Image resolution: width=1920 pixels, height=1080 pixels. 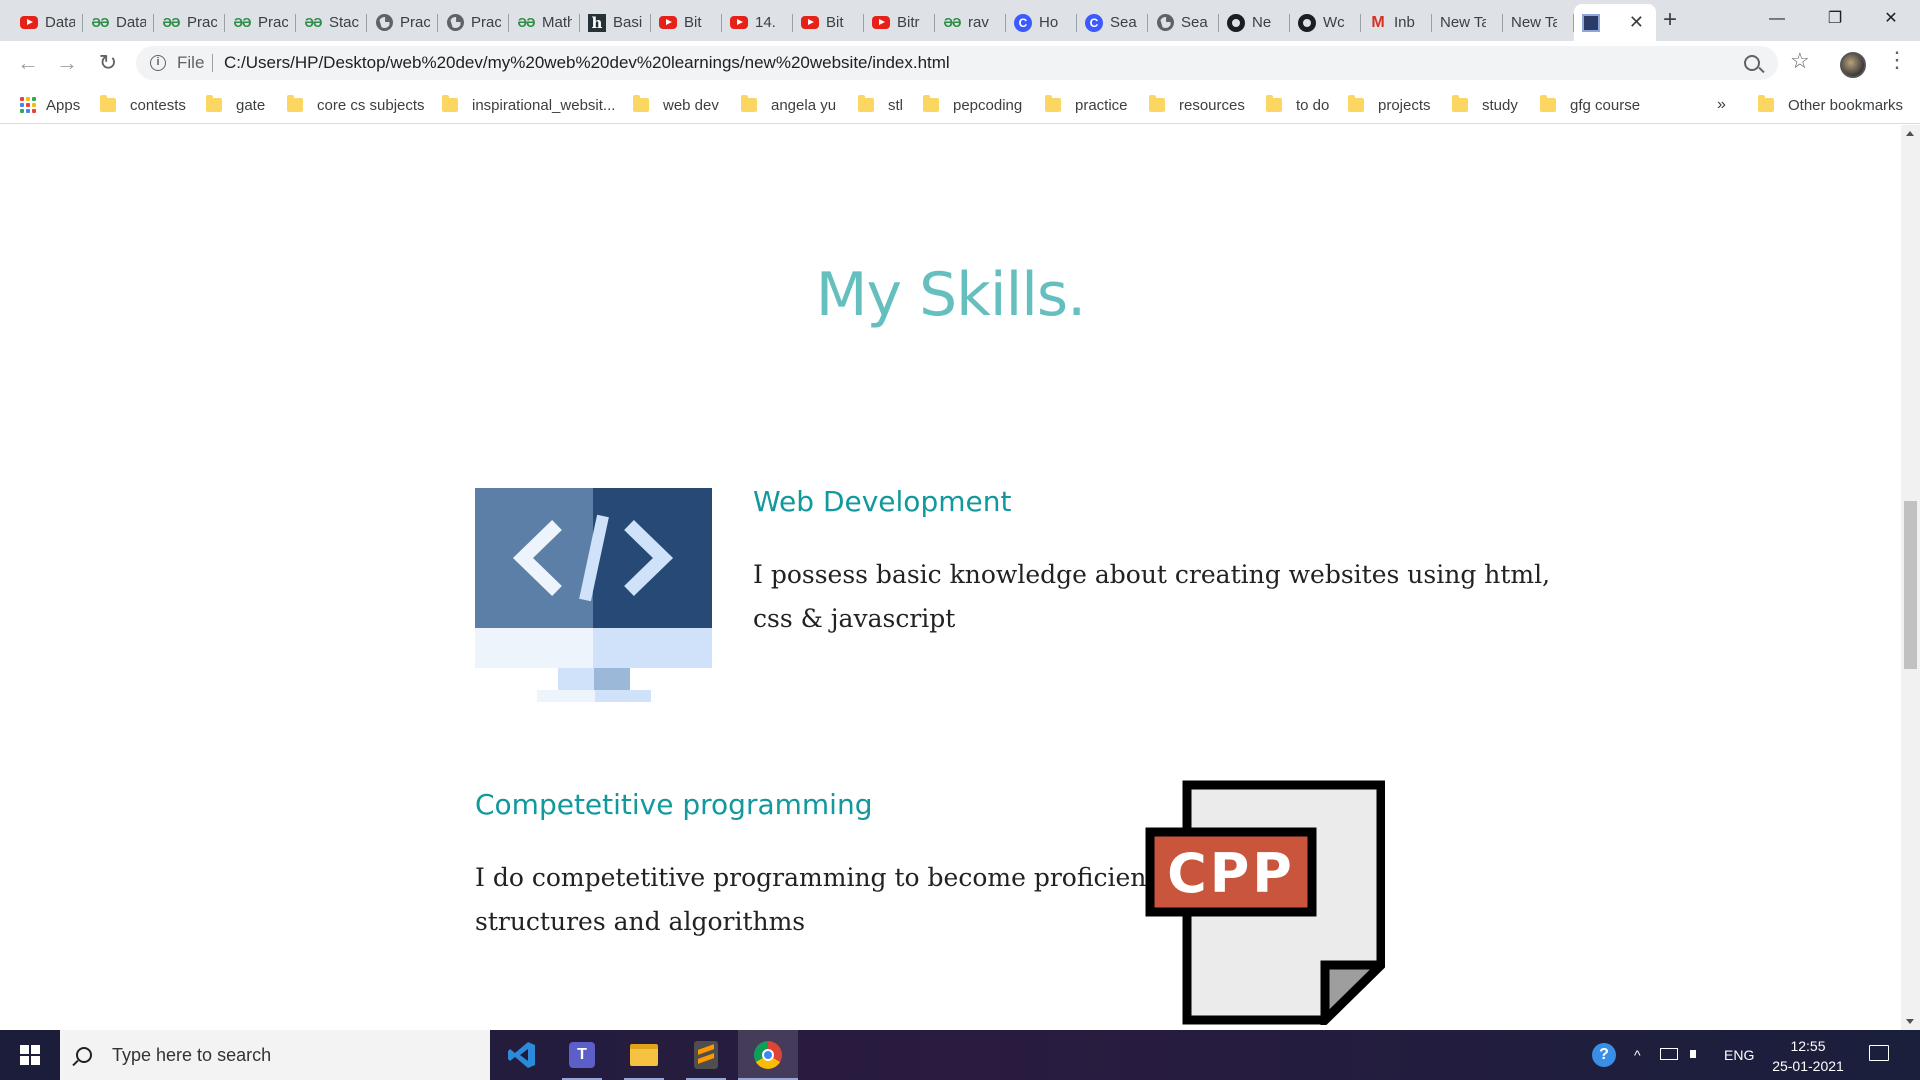 I want to click on file-fold-icon, so click(x=1352, y=992).